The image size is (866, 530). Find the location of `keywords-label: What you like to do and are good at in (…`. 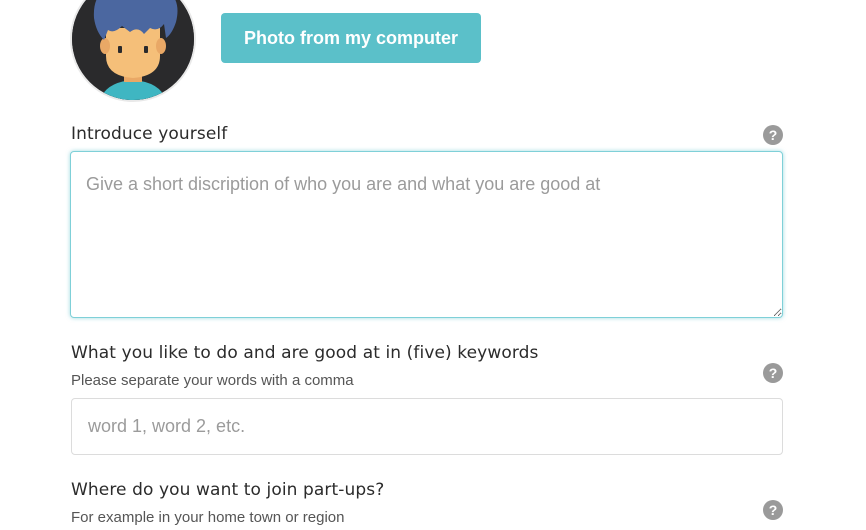

keywords-label: What you like to do and are good at in (… is located at coordinates (305, 353).